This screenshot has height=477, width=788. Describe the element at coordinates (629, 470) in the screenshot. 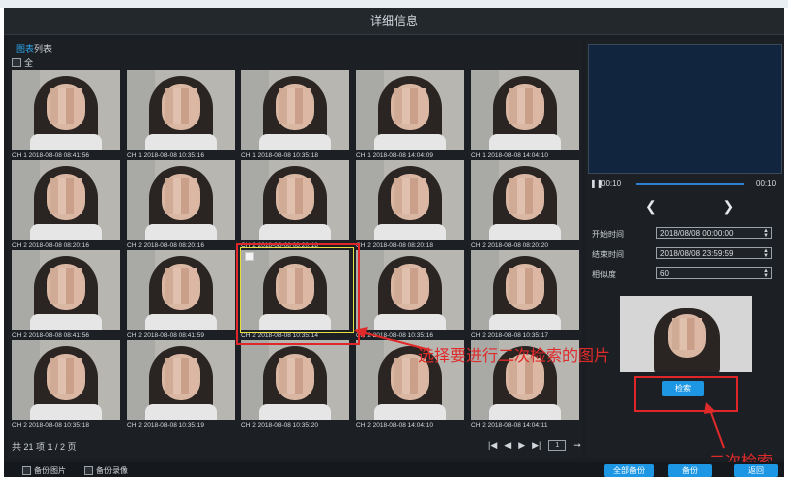

I see `backup-all-button: 全部备份` at that location.